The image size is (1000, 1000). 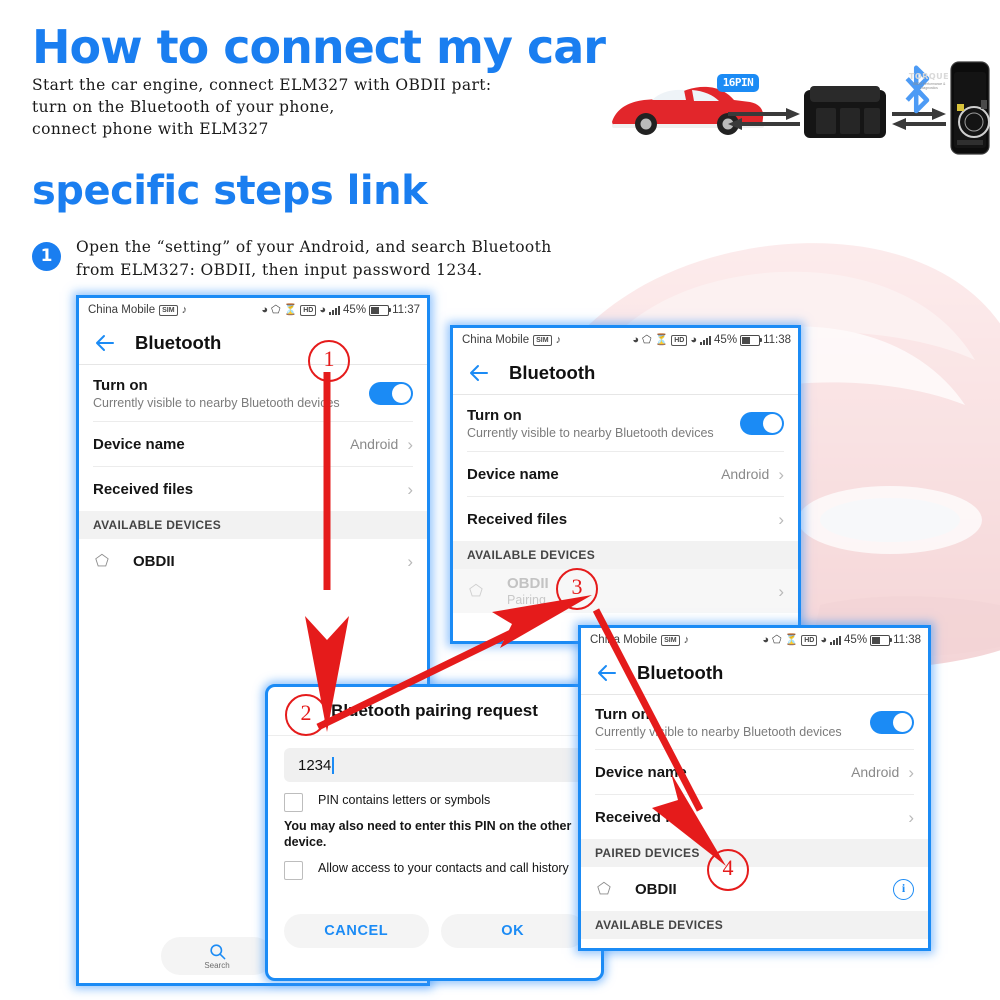 What do you see at coordinates (315, 765) in the screenshot?
I see `pin-input-value: 1234` at bounding box center [315, 765].